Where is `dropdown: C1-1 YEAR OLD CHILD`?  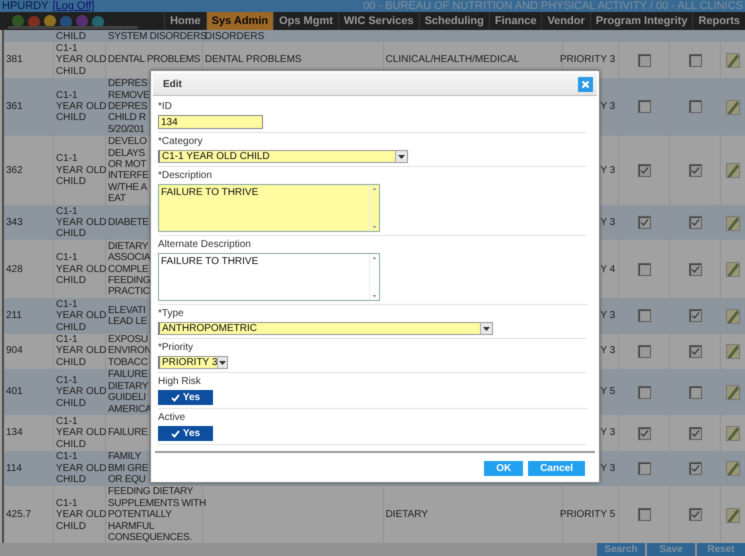 dropdown: C1-1 YEAR OLD CHILD is located at coordinates (283, 156).